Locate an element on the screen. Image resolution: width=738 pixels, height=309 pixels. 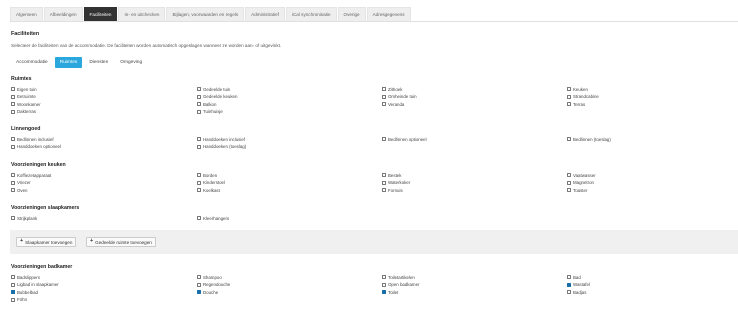
facility-badkamer: Föhn is located at coordinates (19, 300).